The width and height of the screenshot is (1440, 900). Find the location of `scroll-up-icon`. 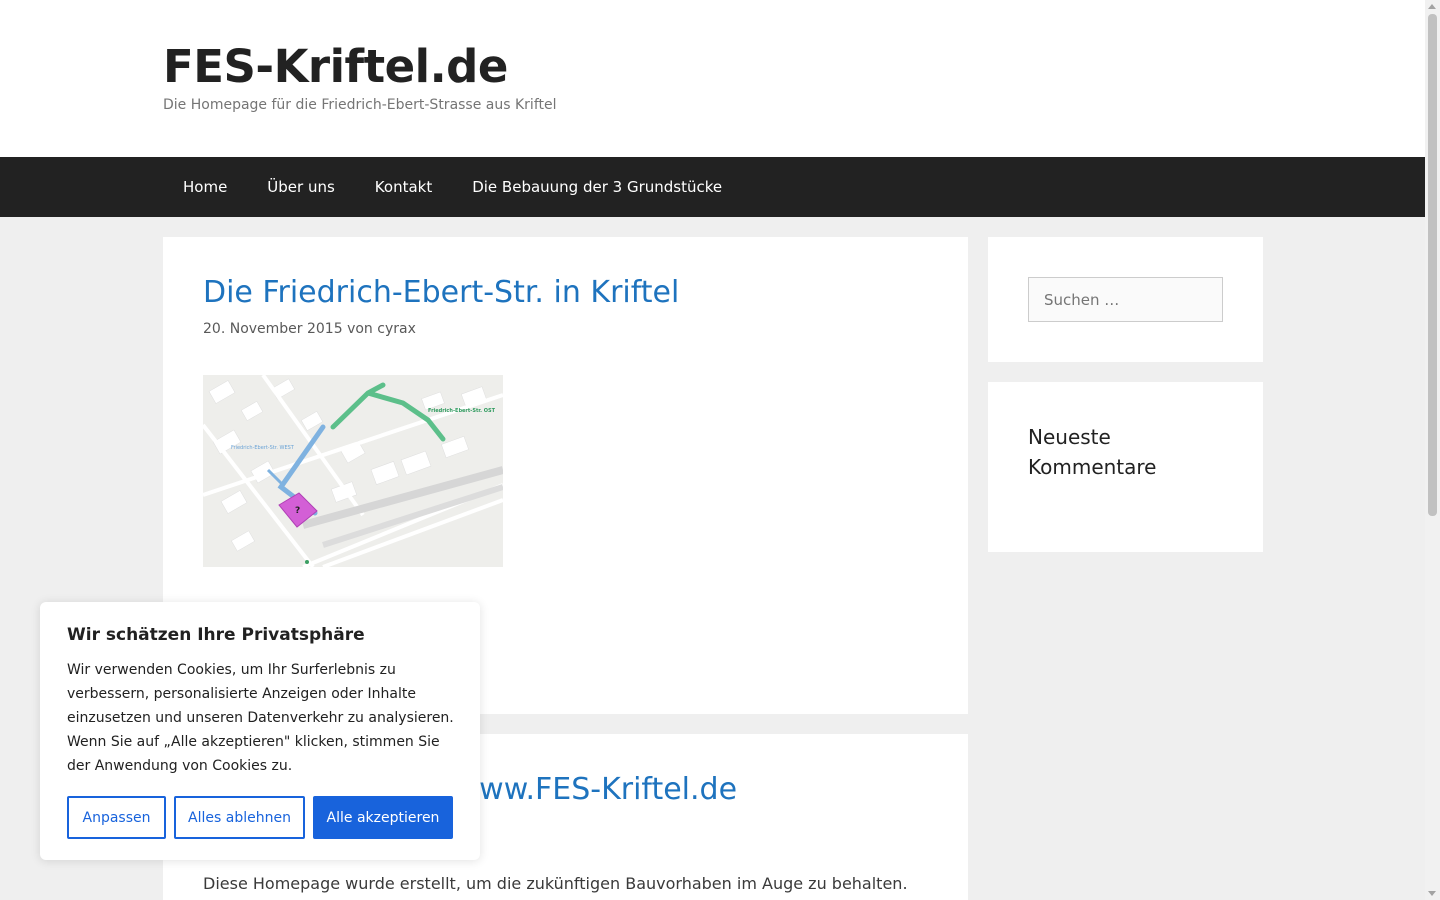

scroll-up-icon is located at coordinates (1432, 6).